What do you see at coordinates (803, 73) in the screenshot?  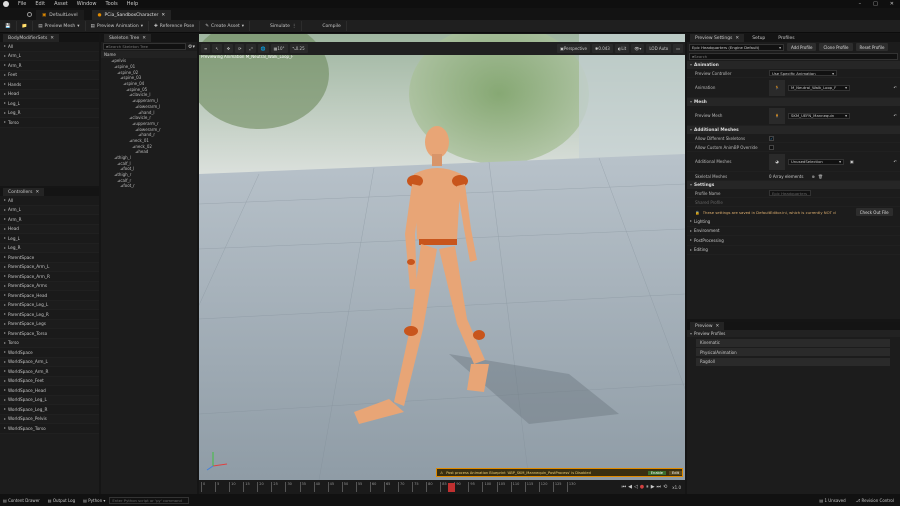 I see `preview-controller-dropdown: Use Specific Animation ▾` at bounding box center [803, 73].